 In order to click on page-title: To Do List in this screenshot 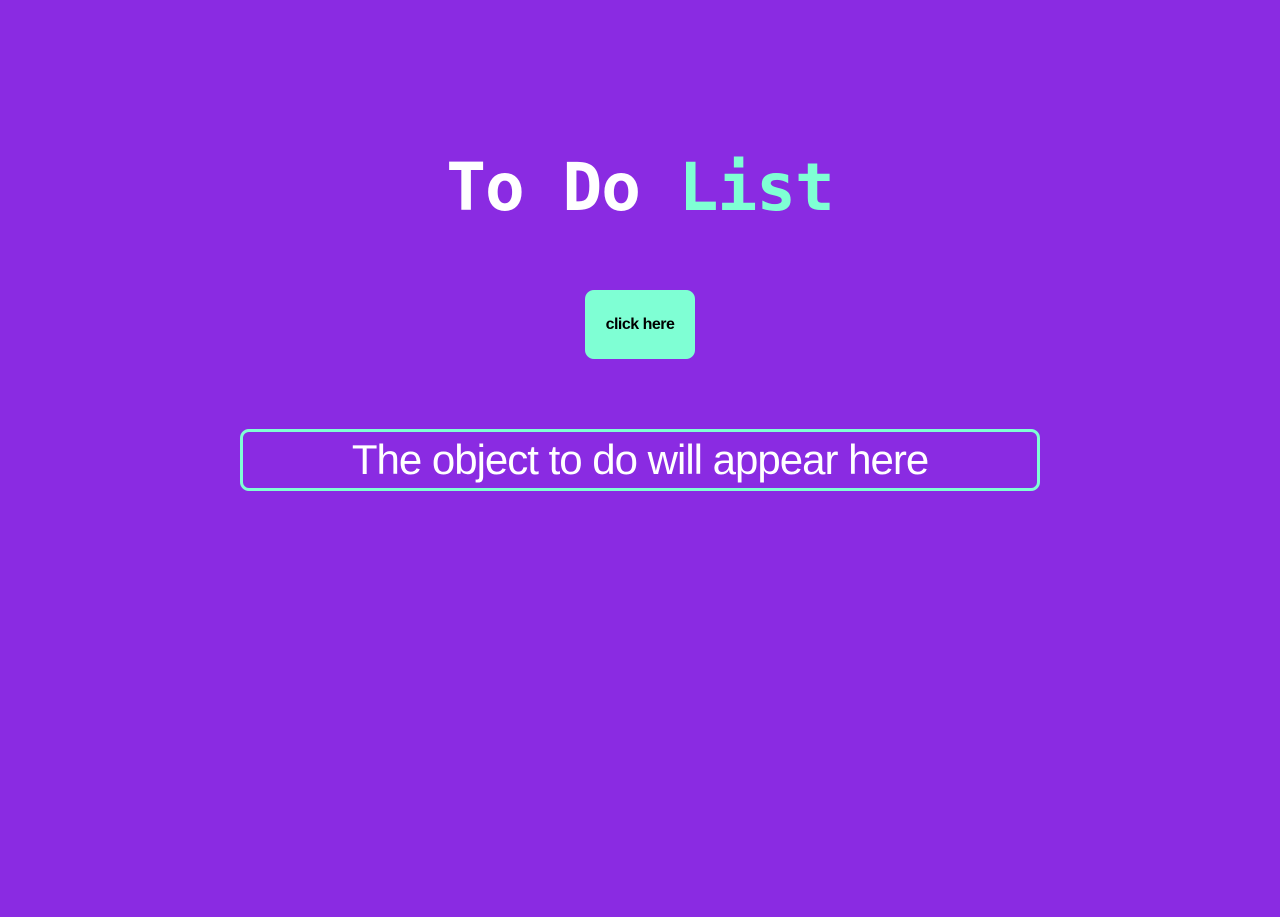, I will do `click(640, 188)`.